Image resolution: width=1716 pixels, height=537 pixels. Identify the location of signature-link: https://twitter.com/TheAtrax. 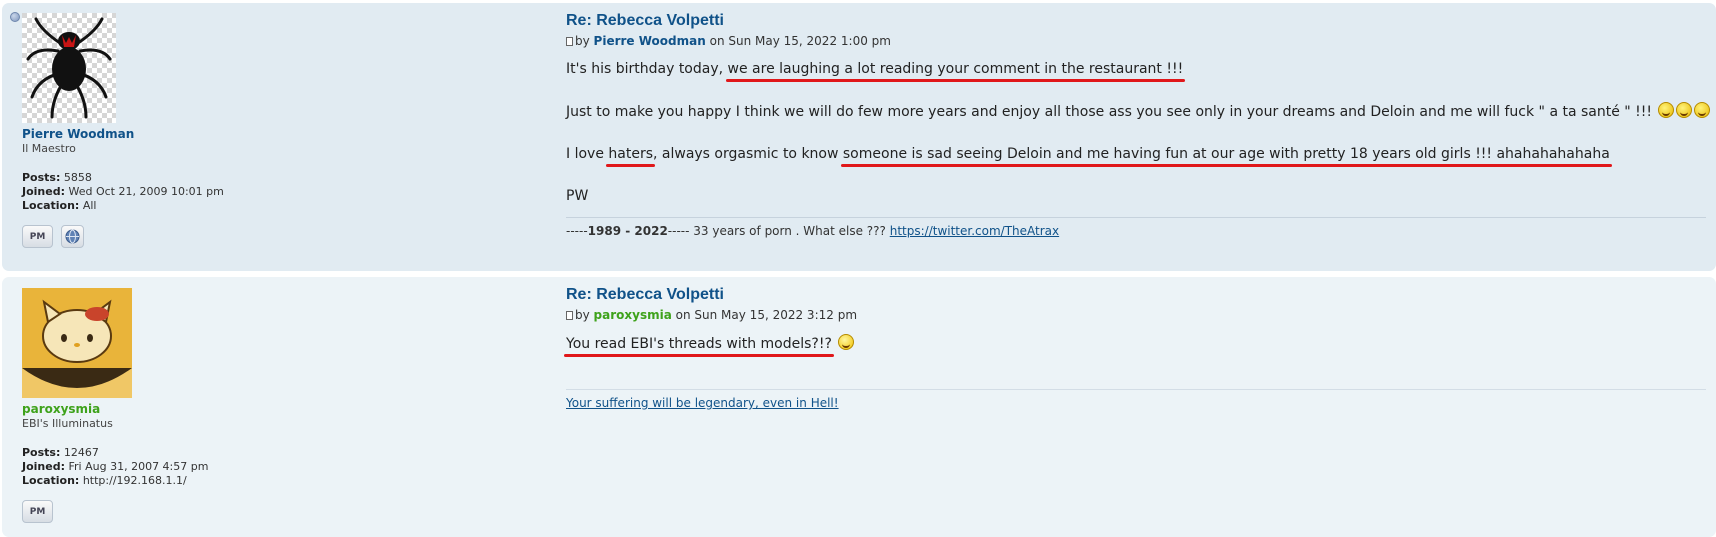
(974, 231).